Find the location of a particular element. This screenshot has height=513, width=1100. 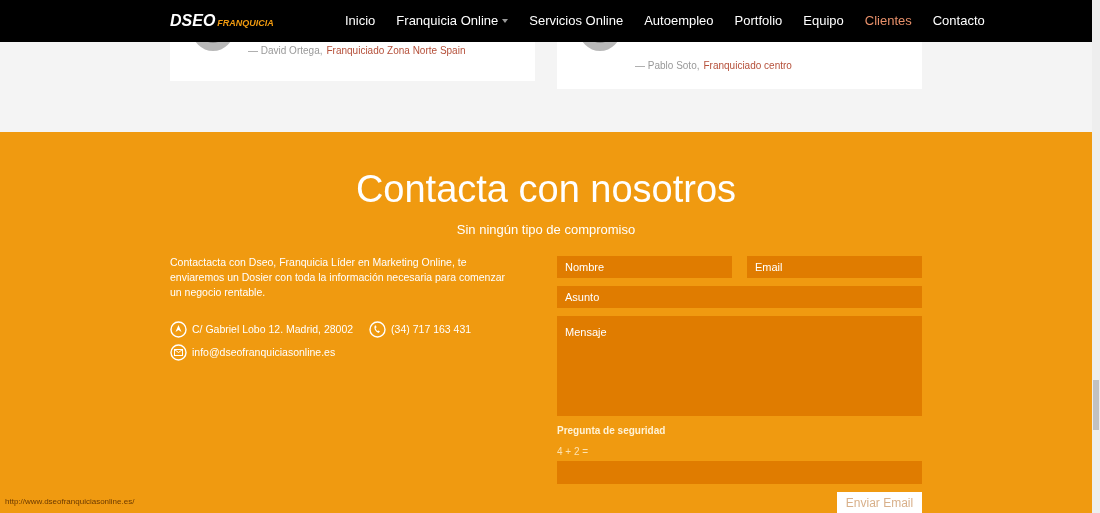

email-field: Email is located at coordinates (834, 267).